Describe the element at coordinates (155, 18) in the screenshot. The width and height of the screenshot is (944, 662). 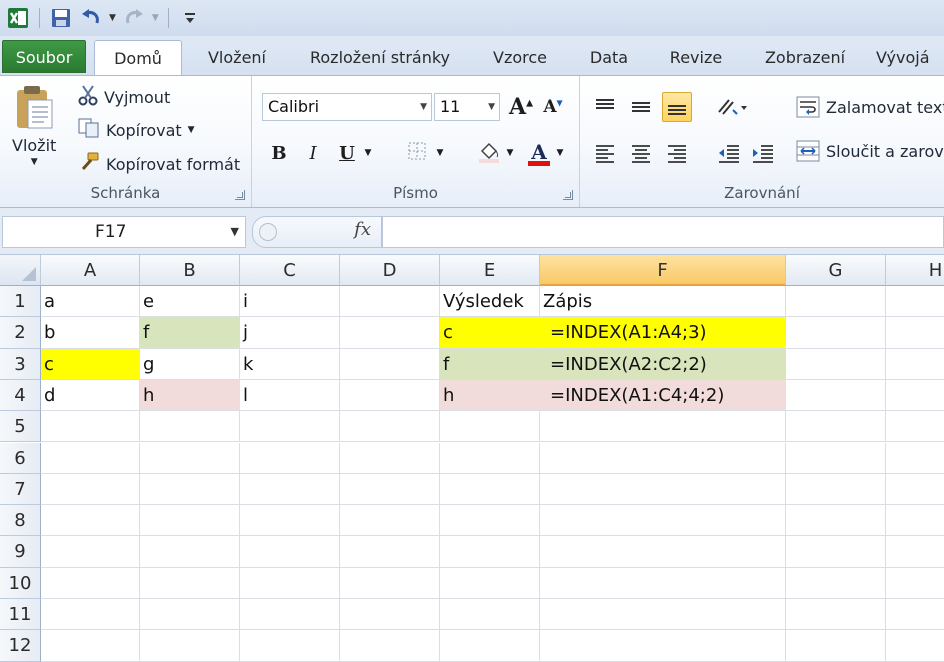
I see `redo-dropdown-icon: ▼` at that location.